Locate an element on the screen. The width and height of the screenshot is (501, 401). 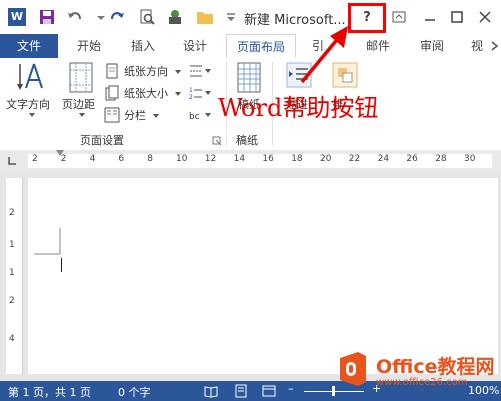
annotation-label: Word帮助按钮 is located at coordinates (298, 108).